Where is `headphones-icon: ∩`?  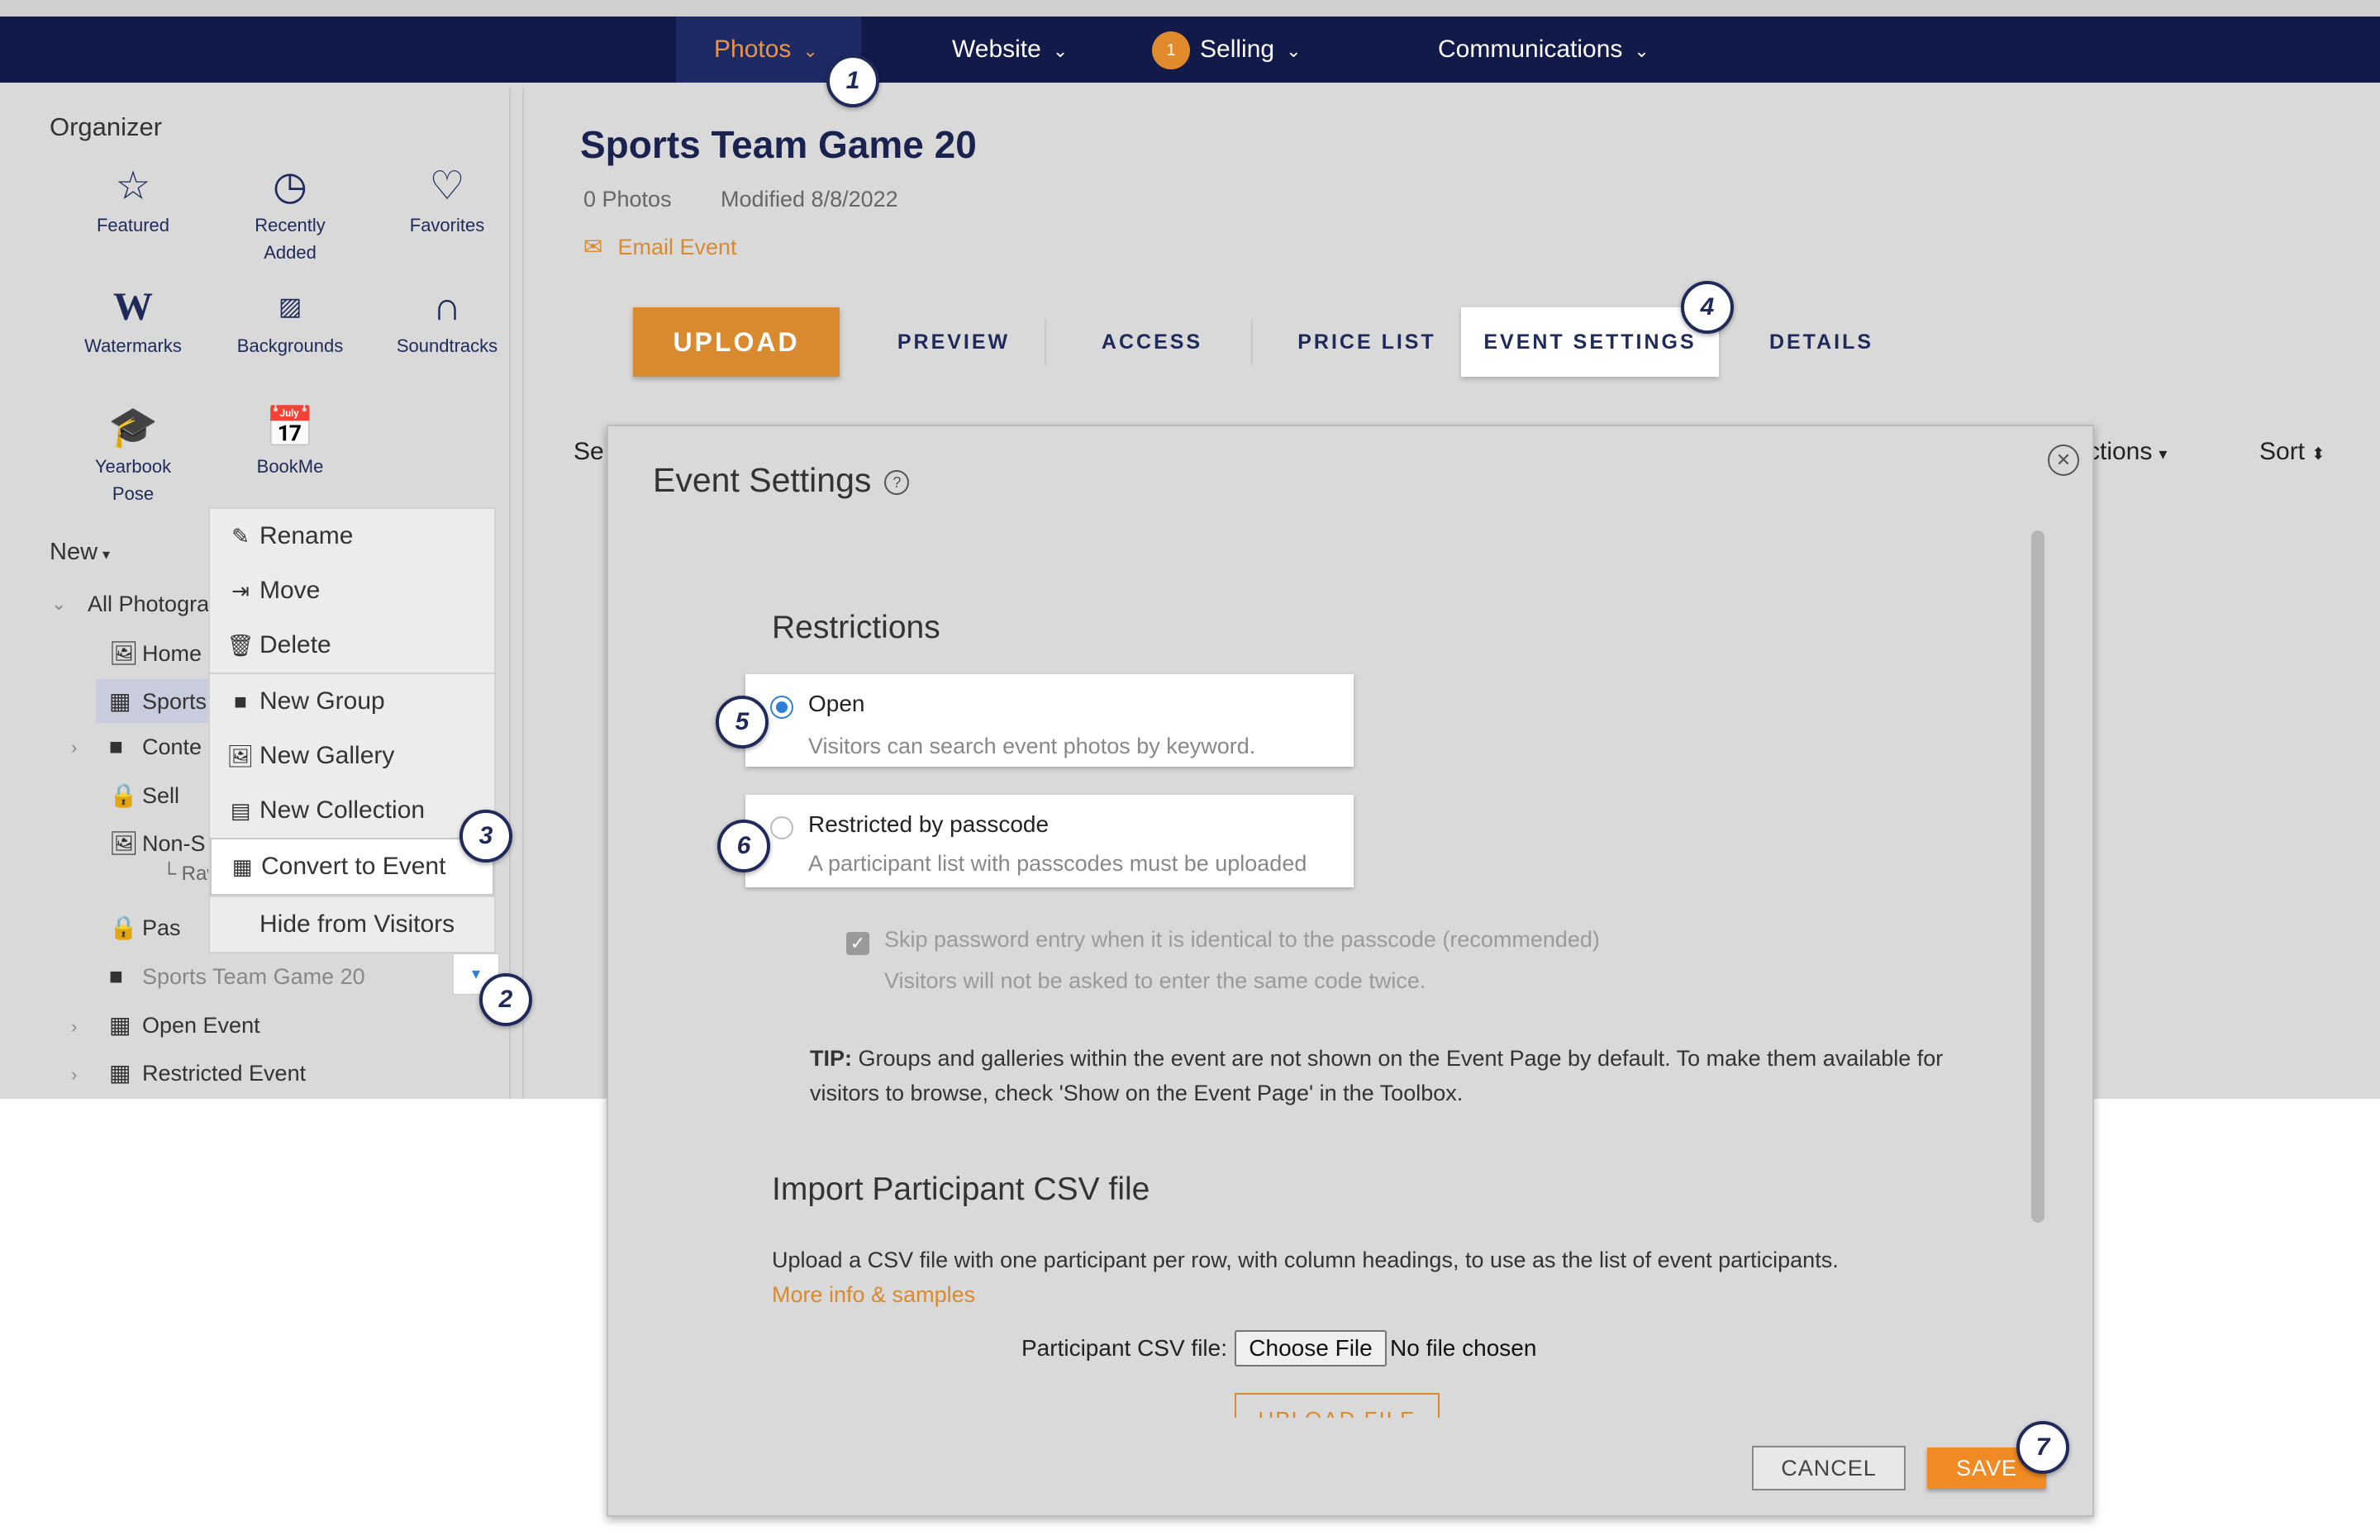 headphones-icon: ∩ is located at coordinates (447, 307).